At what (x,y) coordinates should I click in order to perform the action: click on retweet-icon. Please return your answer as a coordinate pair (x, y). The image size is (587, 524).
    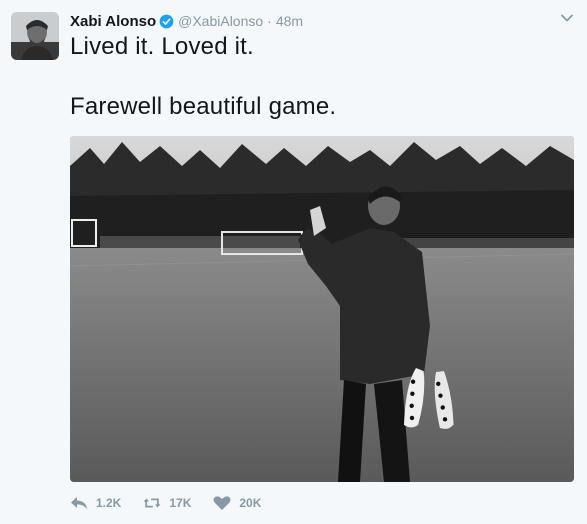
    Looking at the image, I should click on (152, 503).